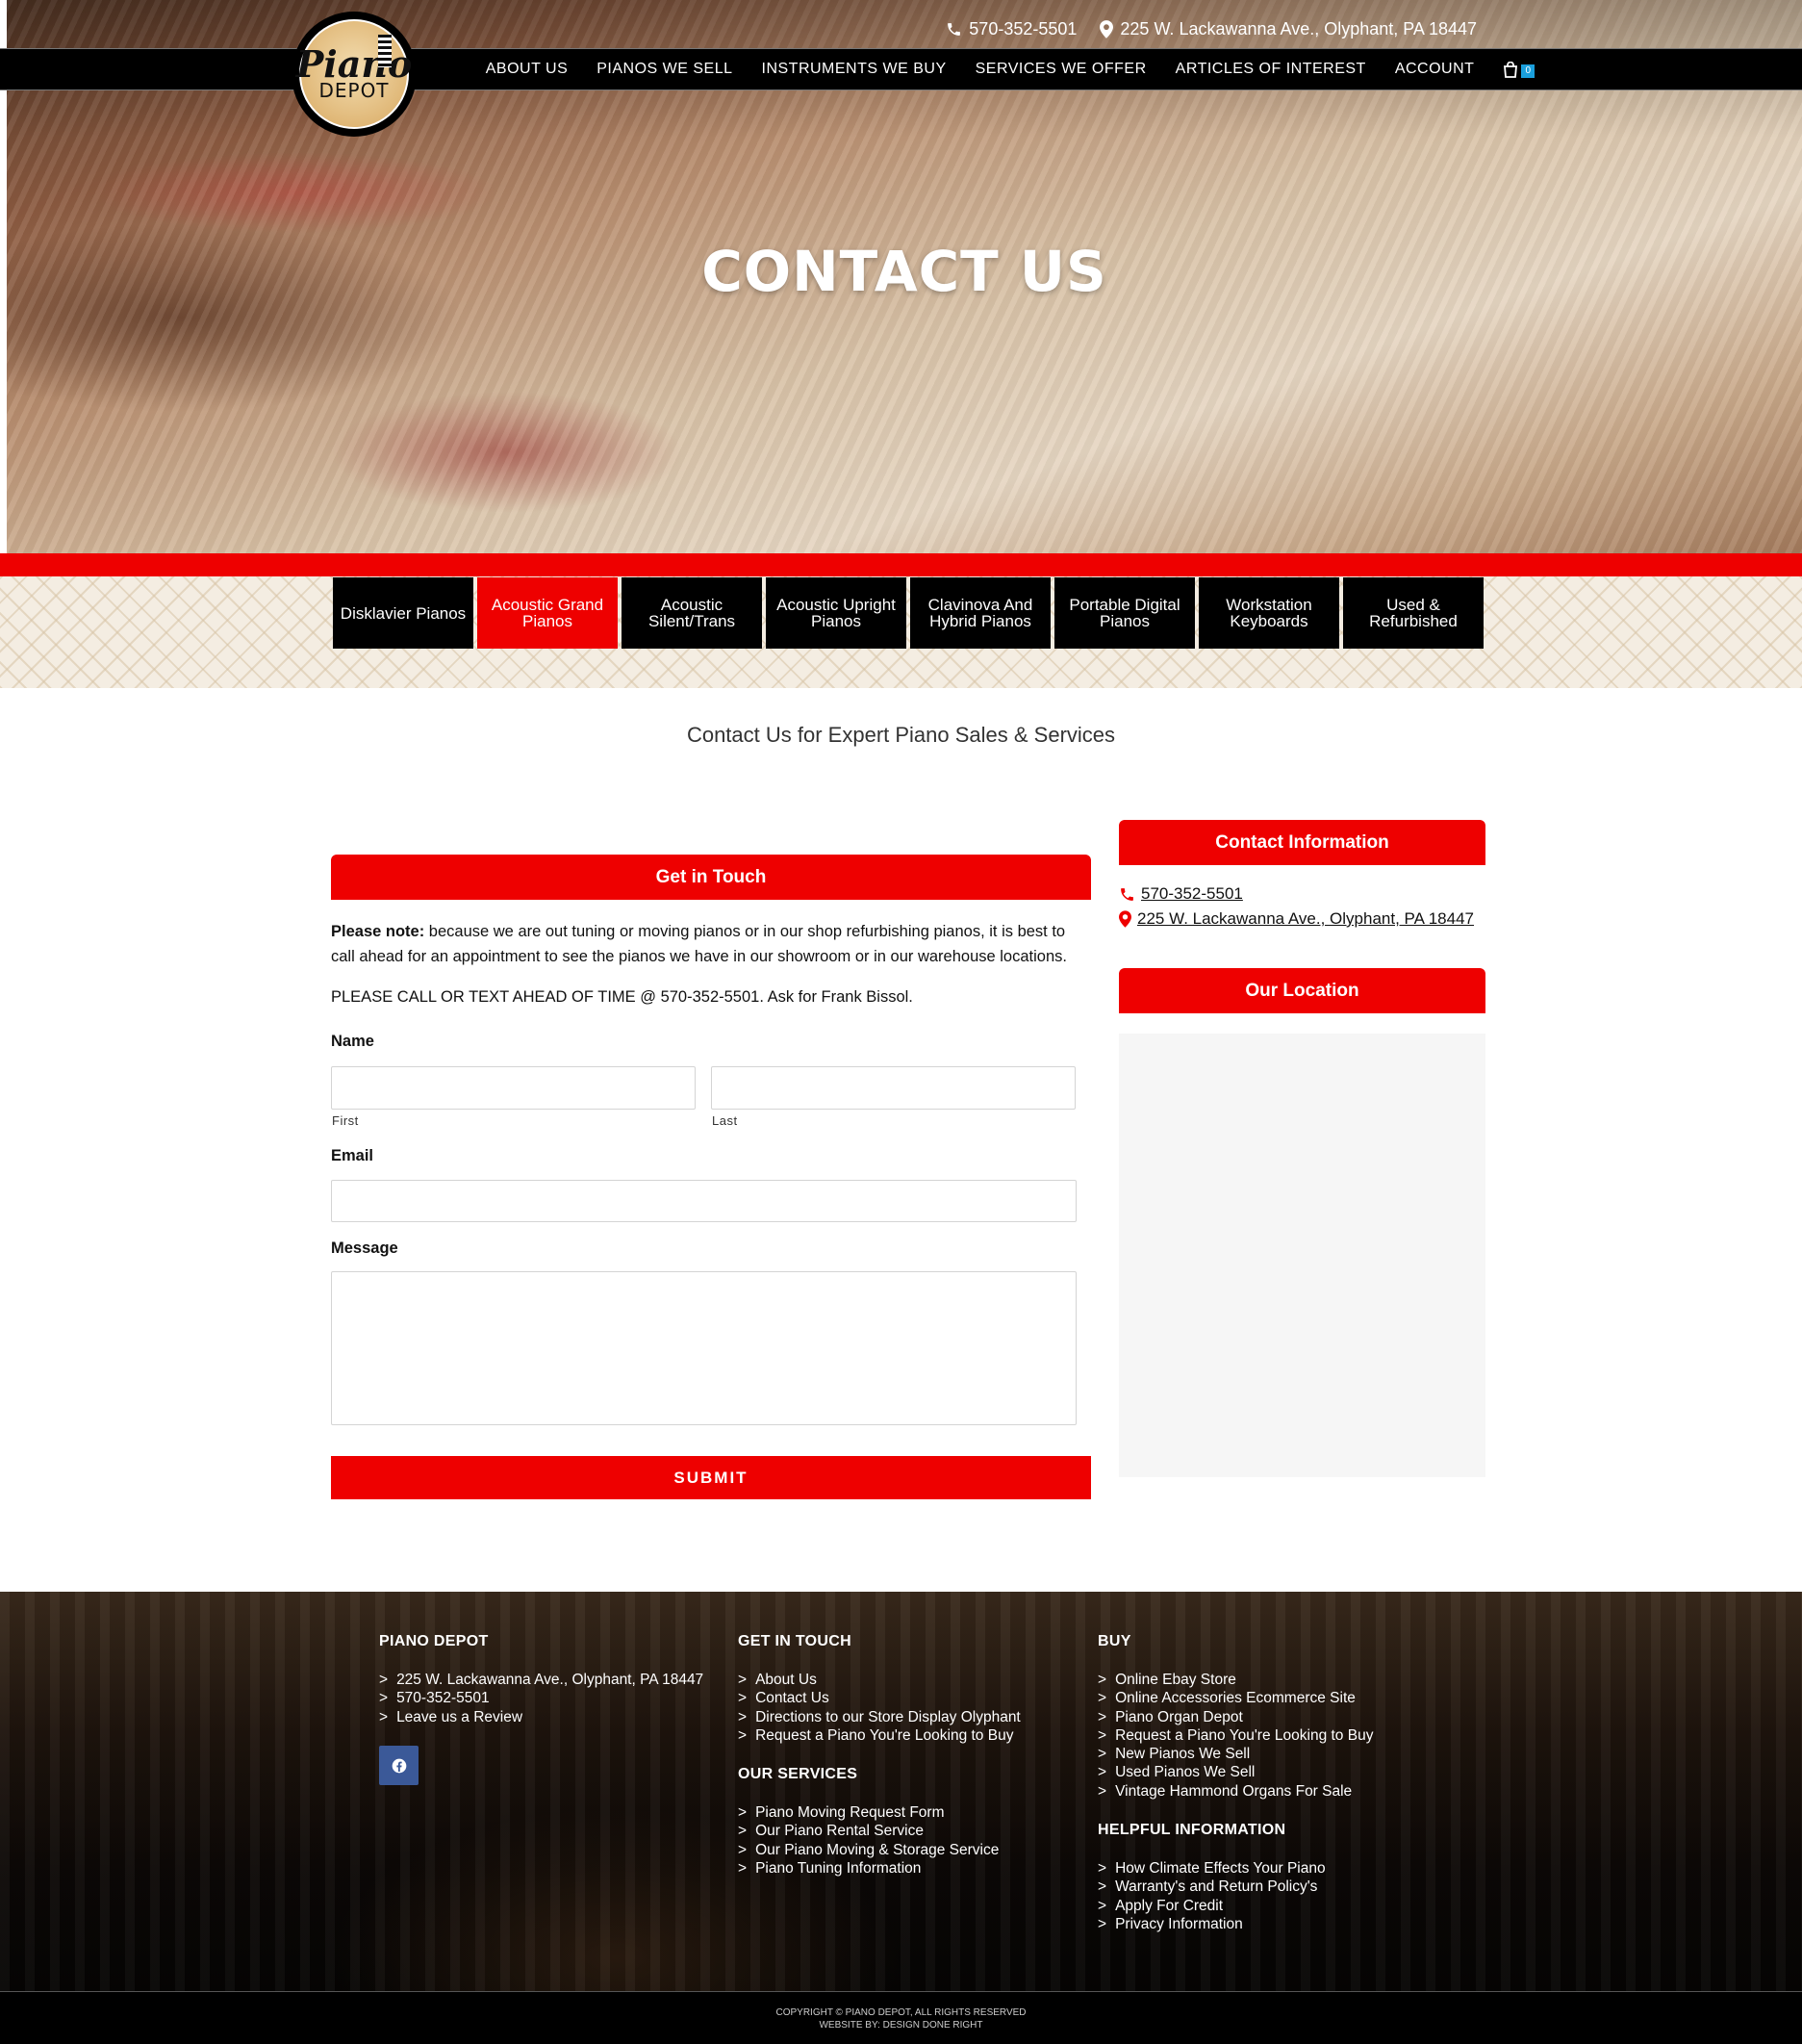 The width and height of the screenshot is (1802, 2044). I want to click on category-disklavier-pianos: Disklavier Pianos, so click(403, 613).